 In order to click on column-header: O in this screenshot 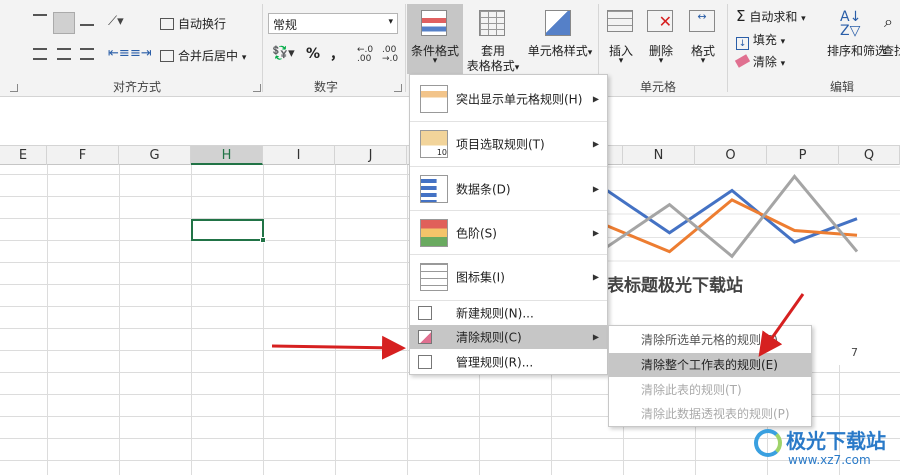, I will do `click(731, 155)`.